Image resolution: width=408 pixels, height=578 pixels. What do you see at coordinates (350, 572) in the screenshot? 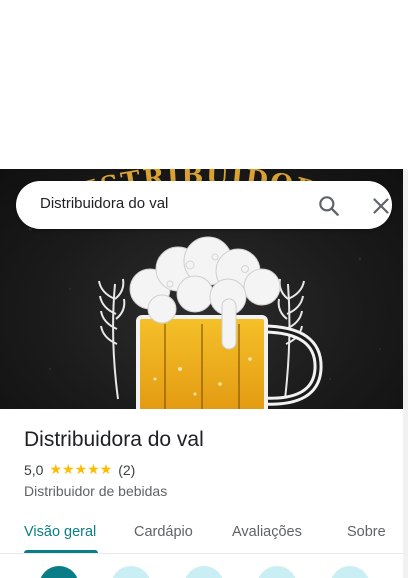
I see `share-button` at bounding box center [350, 572].